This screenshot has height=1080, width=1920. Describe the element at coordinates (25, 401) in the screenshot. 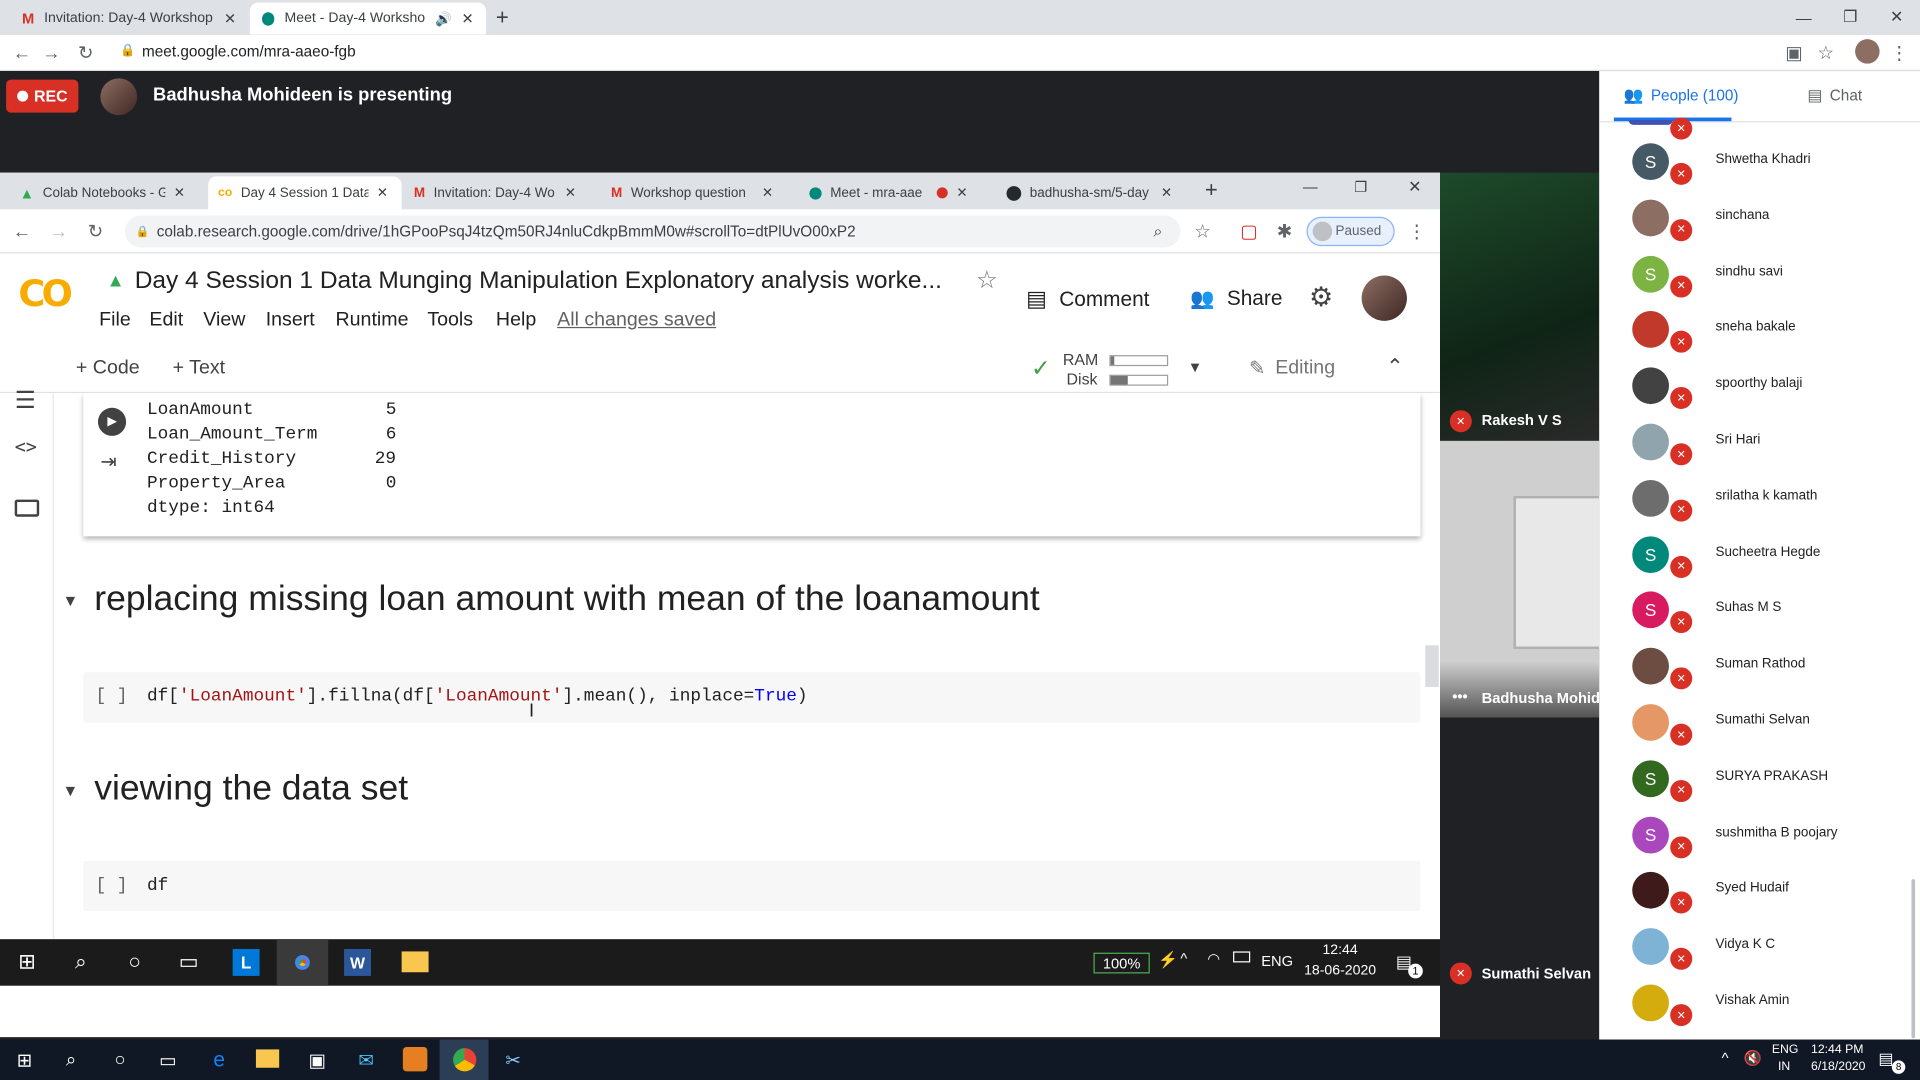

I see `toc-icon: ☰` at that location.